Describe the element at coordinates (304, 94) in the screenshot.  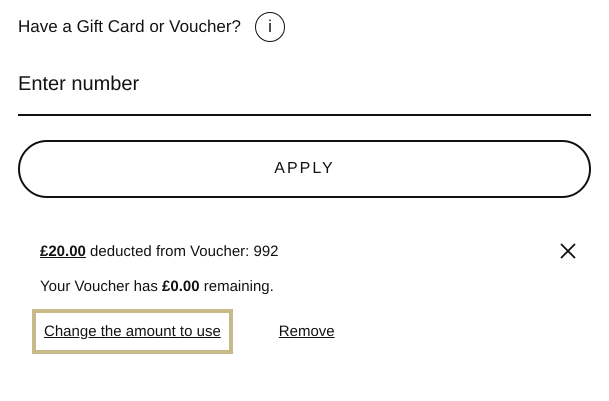
I see `voucher-number-field: Enter number` at that location.